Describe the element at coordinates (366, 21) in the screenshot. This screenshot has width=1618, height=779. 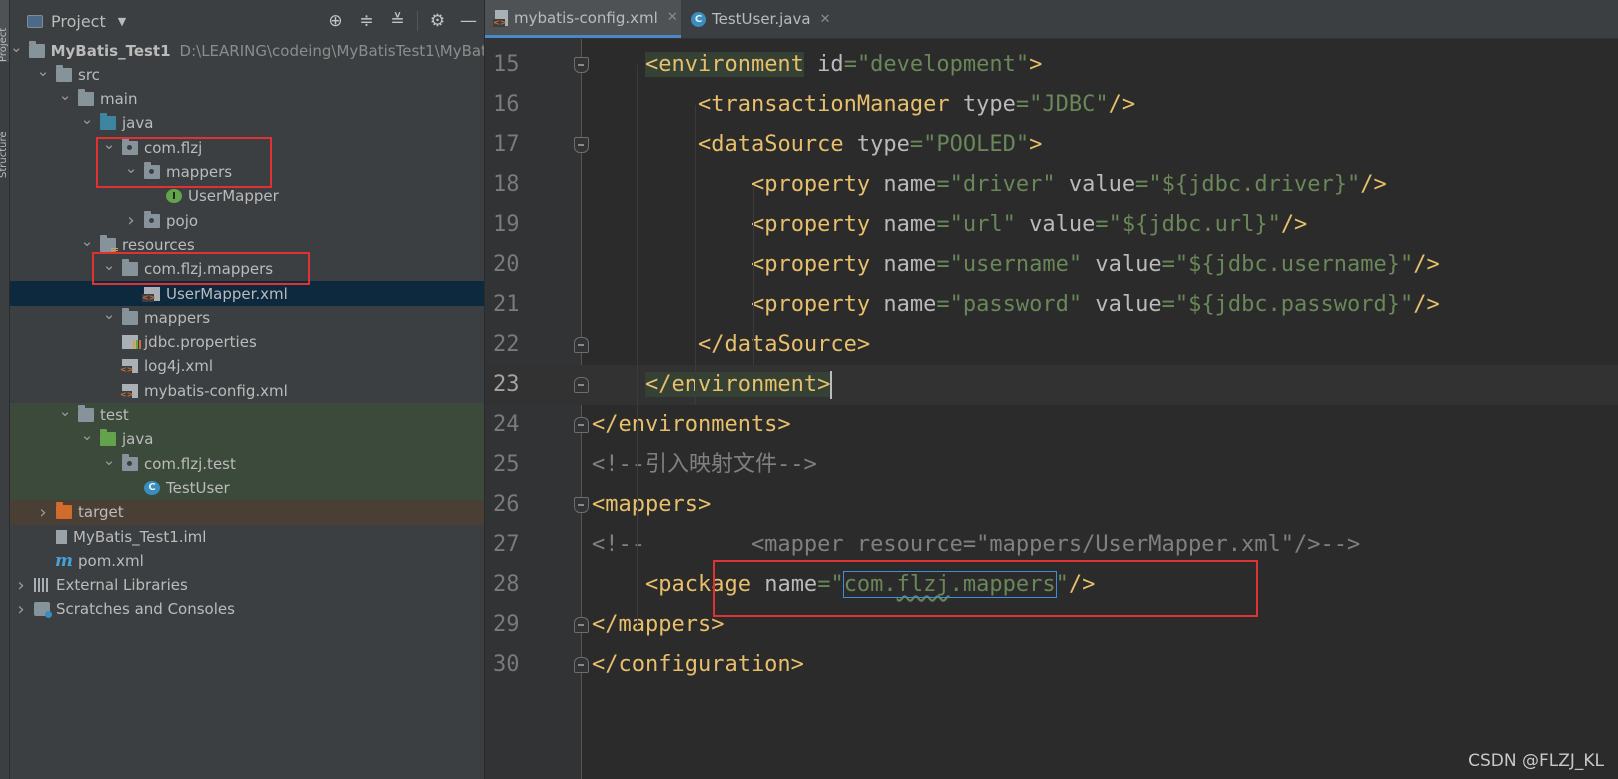
I see `expand-all-icon: ≑` at that location.